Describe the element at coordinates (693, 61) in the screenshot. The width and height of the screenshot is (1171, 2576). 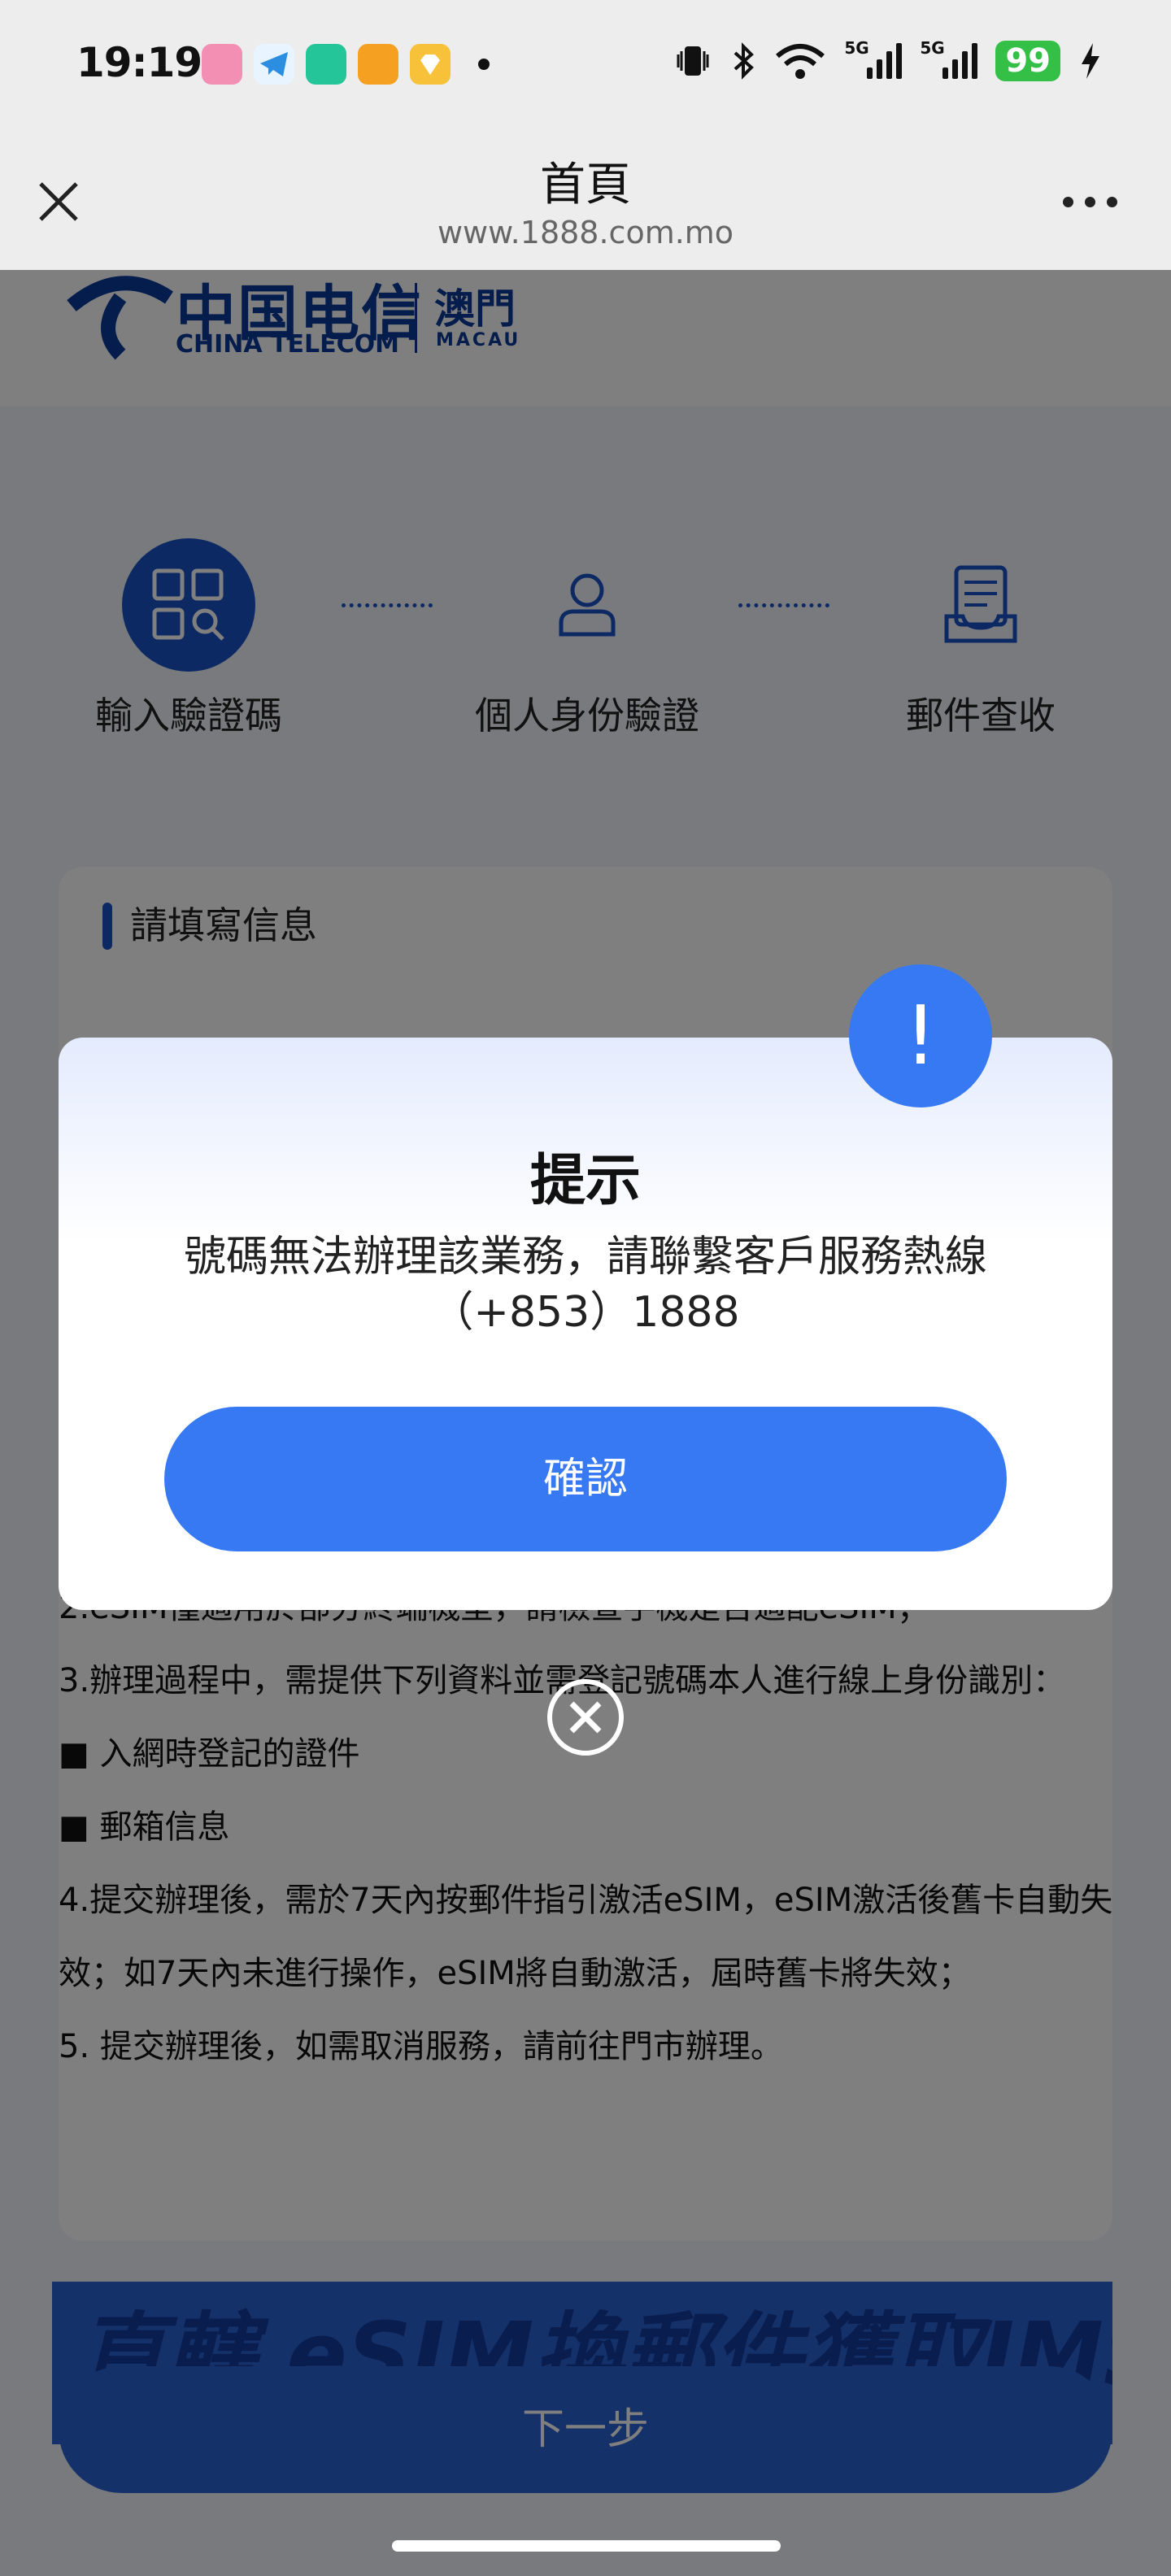
I see `vibrate-icon` at that location.